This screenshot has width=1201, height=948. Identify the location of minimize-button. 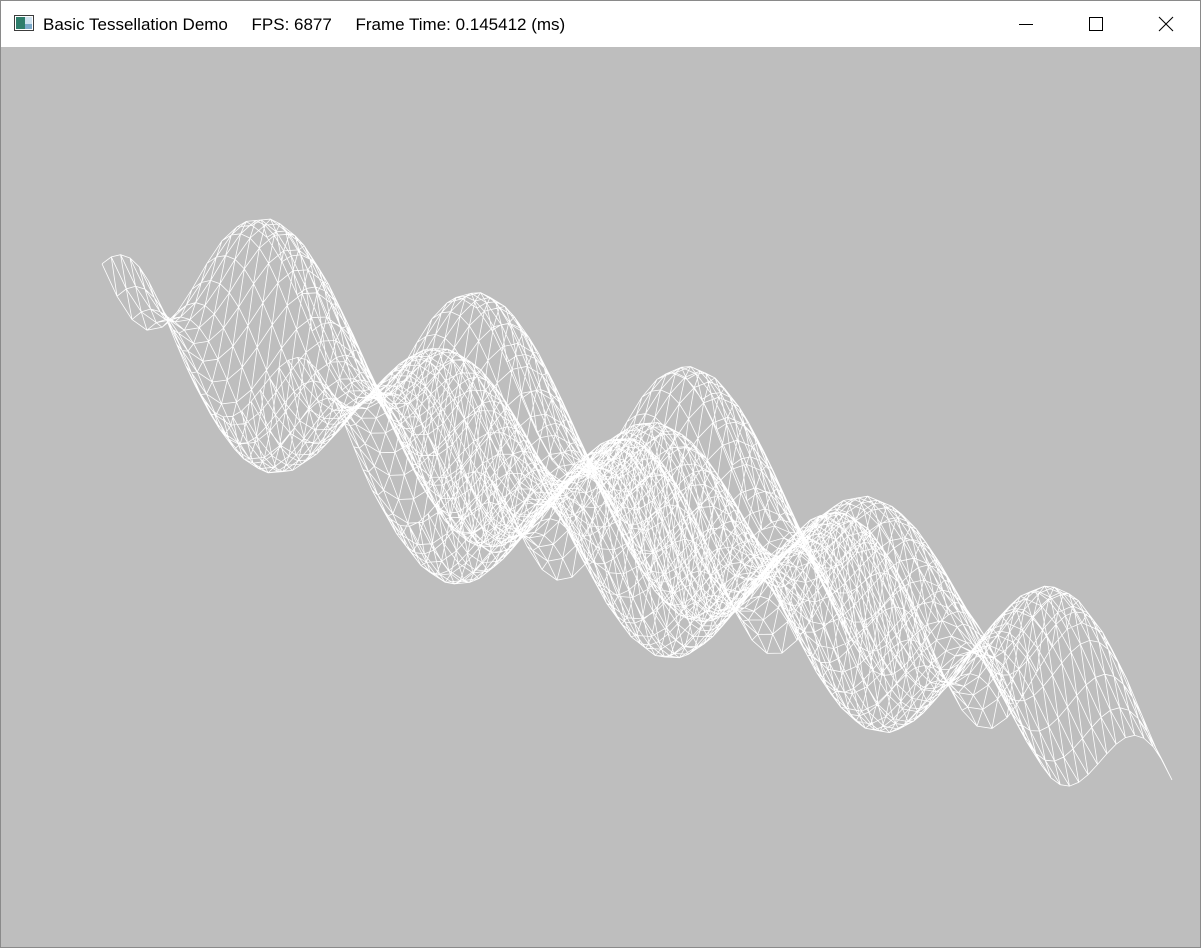
(1026, 24).